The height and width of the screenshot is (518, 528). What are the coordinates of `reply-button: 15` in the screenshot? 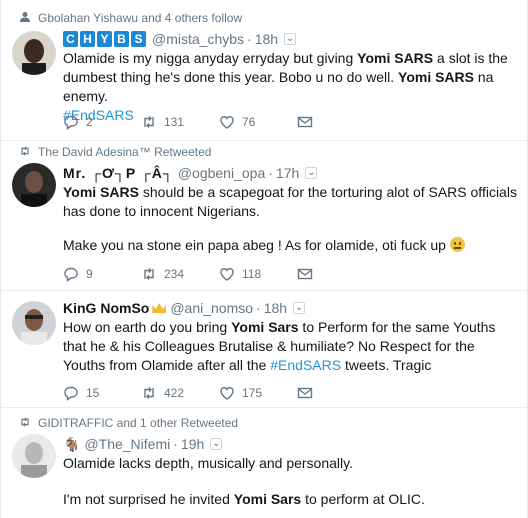 It's located at (102, 393).